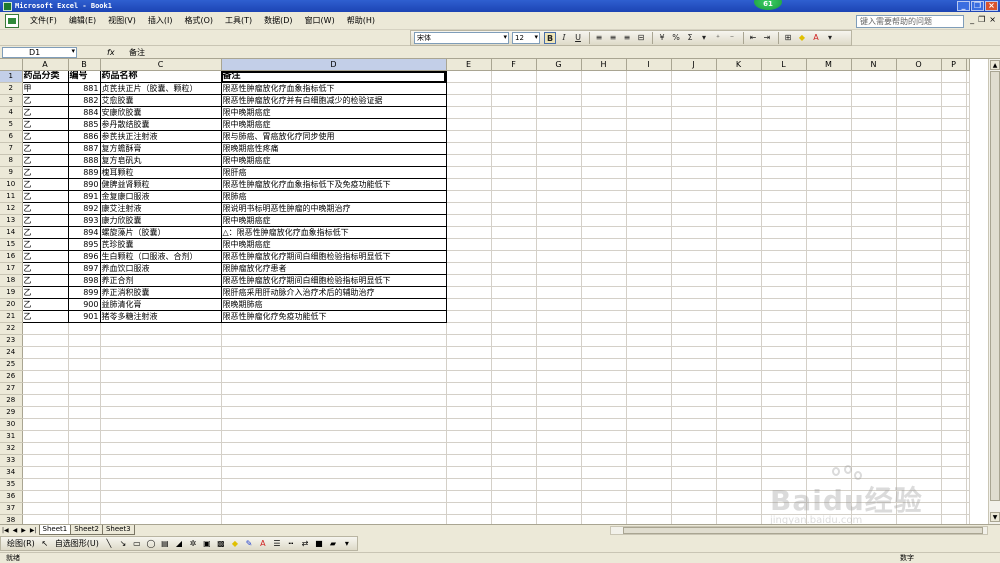 The image size is (1000, 563). I want to click on cell: 限晚期癌性疼痛, so click(333, 149).